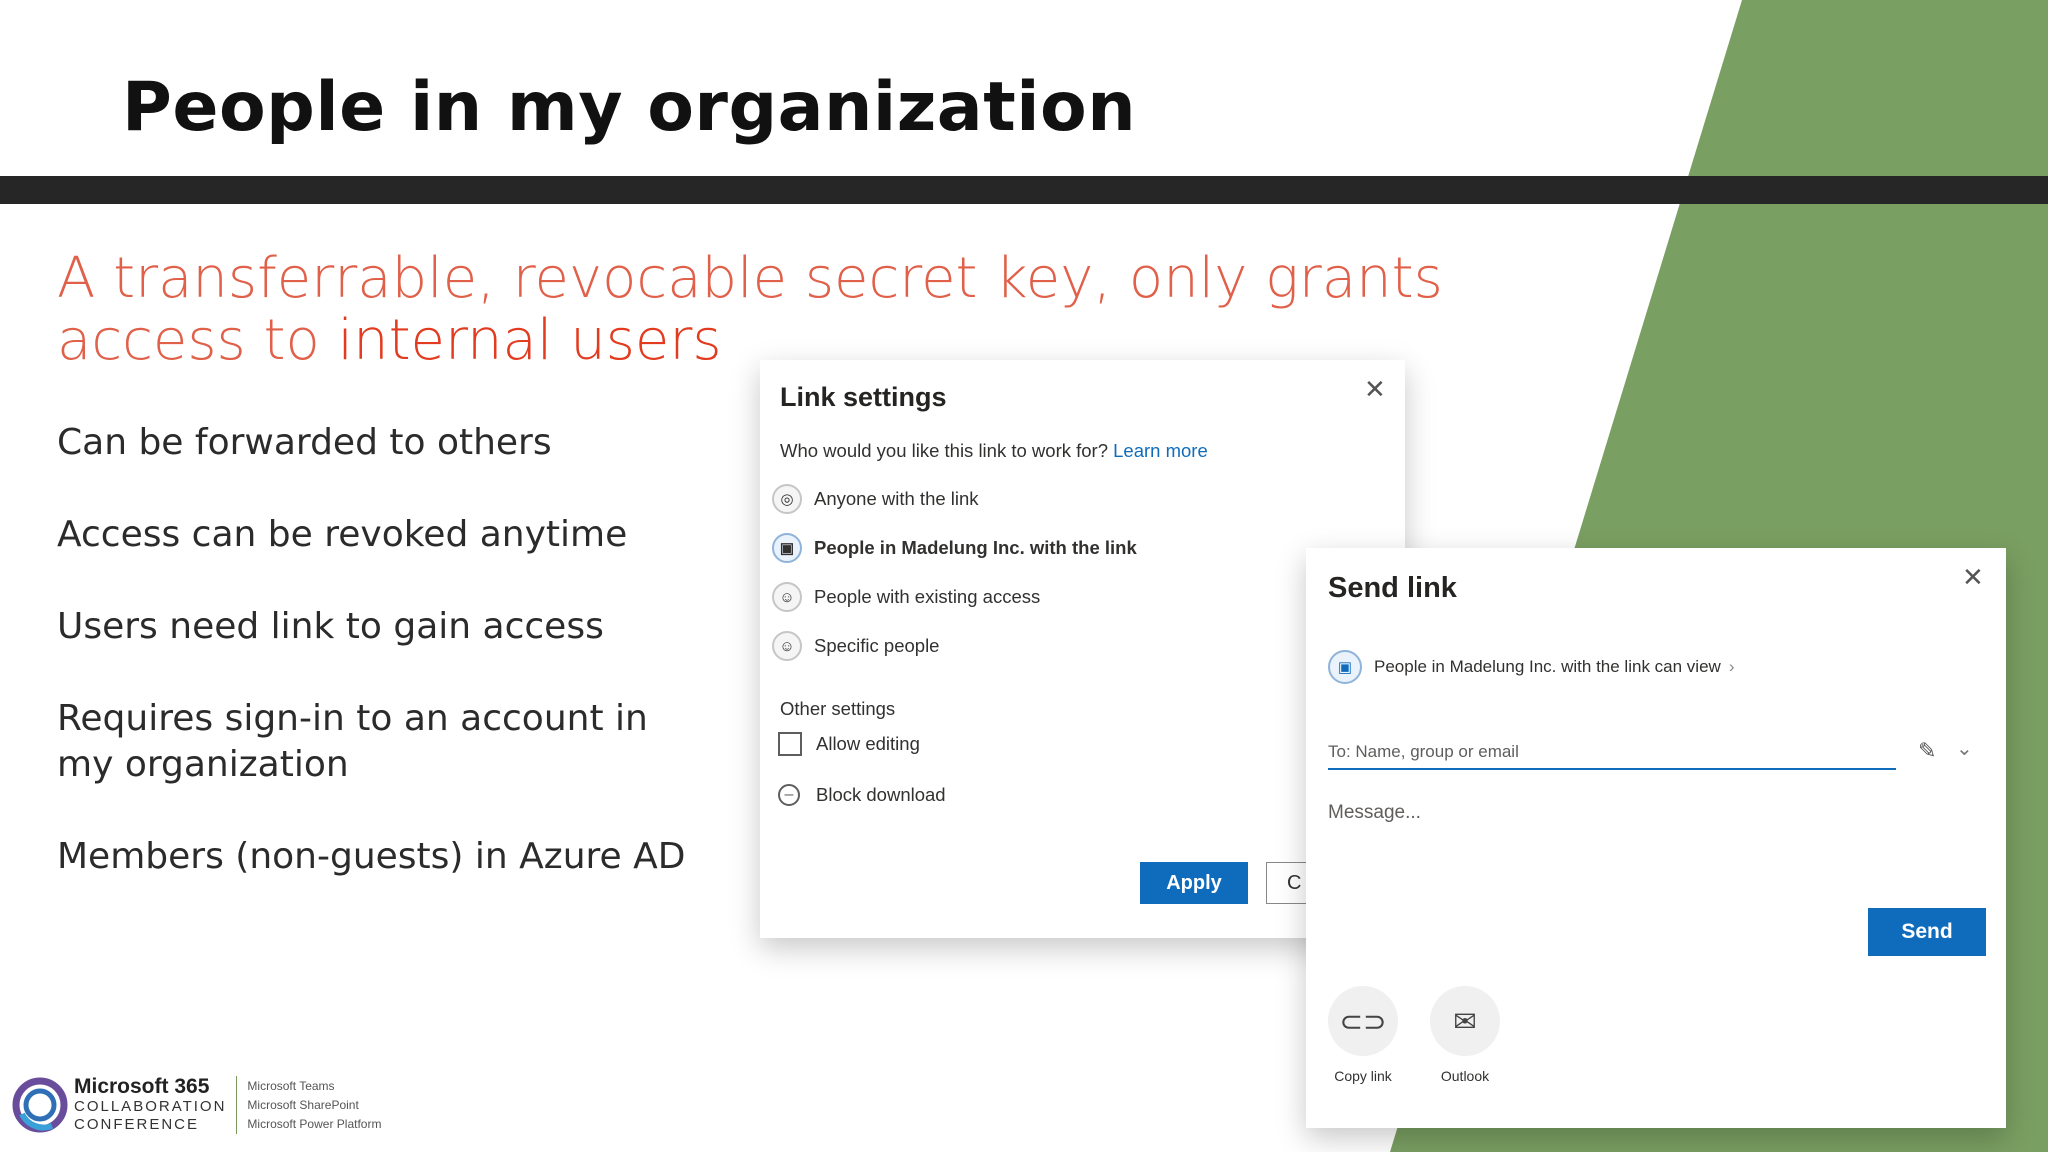 The image size is (2048, 1152). Describe the element at coordinates (40, 1105) in the screenshot. I see `logo-ring-icon` at that location.